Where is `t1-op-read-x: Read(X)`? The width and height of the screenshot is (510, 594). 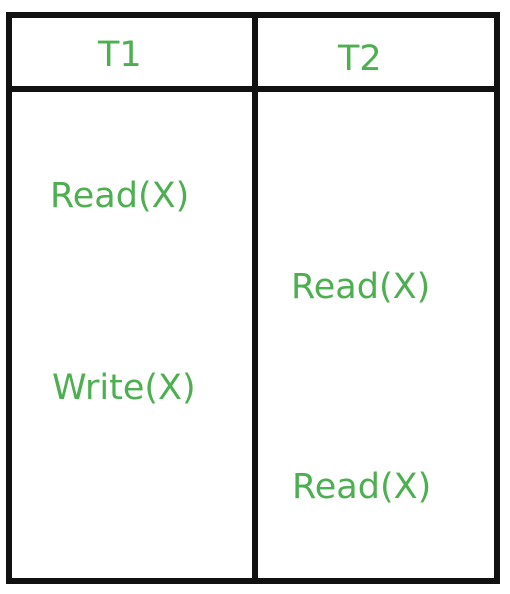 t1-op-read-x: Read(X) is located at coordinates (120, 196).